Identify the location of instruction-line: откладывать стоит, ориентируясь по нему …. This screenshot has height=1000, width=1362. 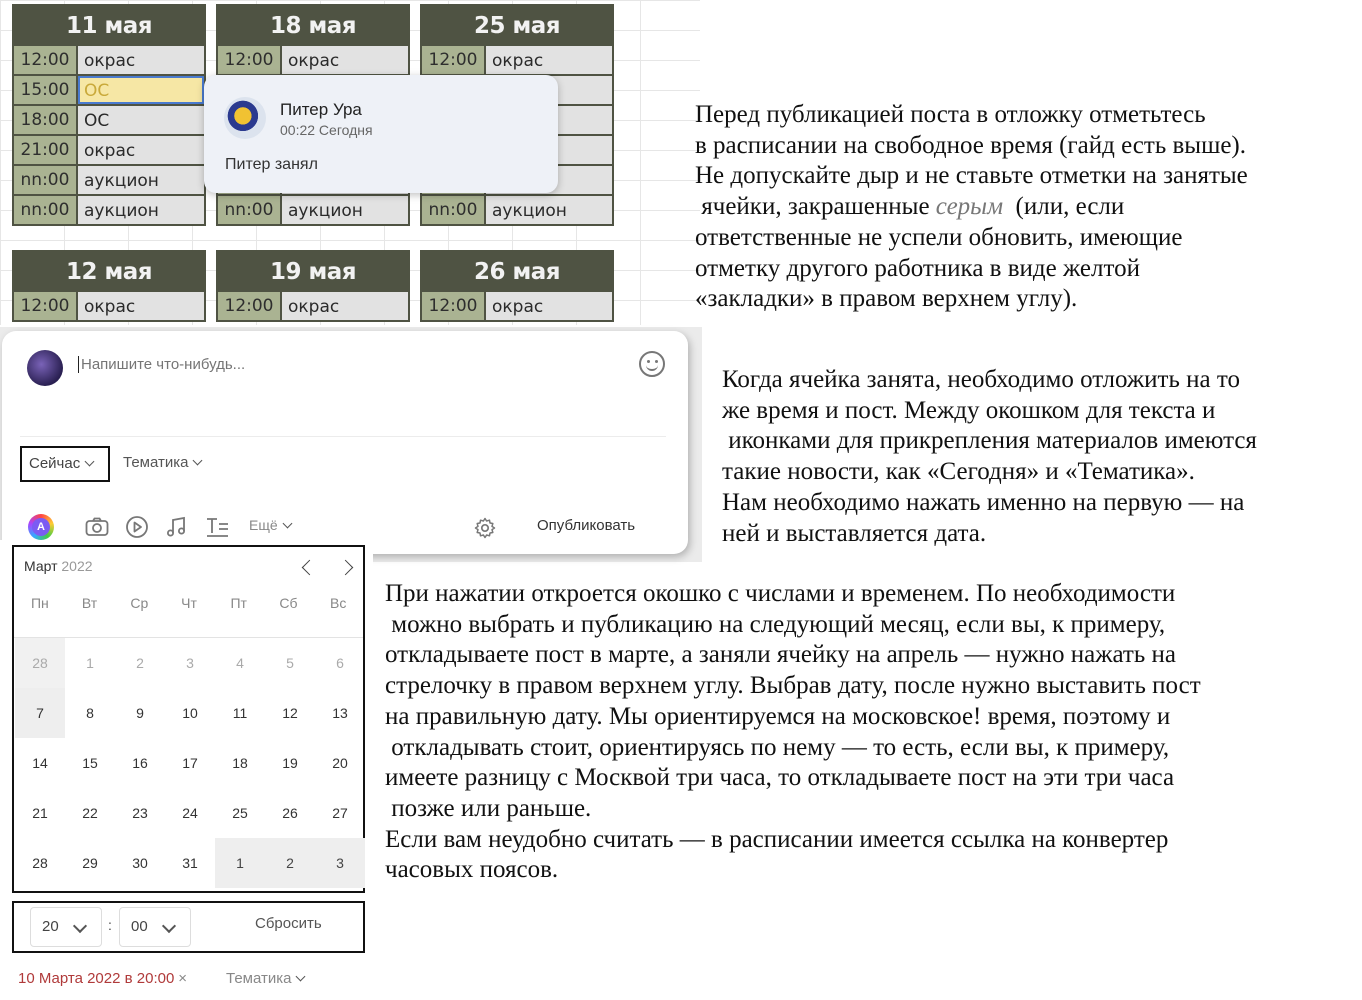
(777, 747).